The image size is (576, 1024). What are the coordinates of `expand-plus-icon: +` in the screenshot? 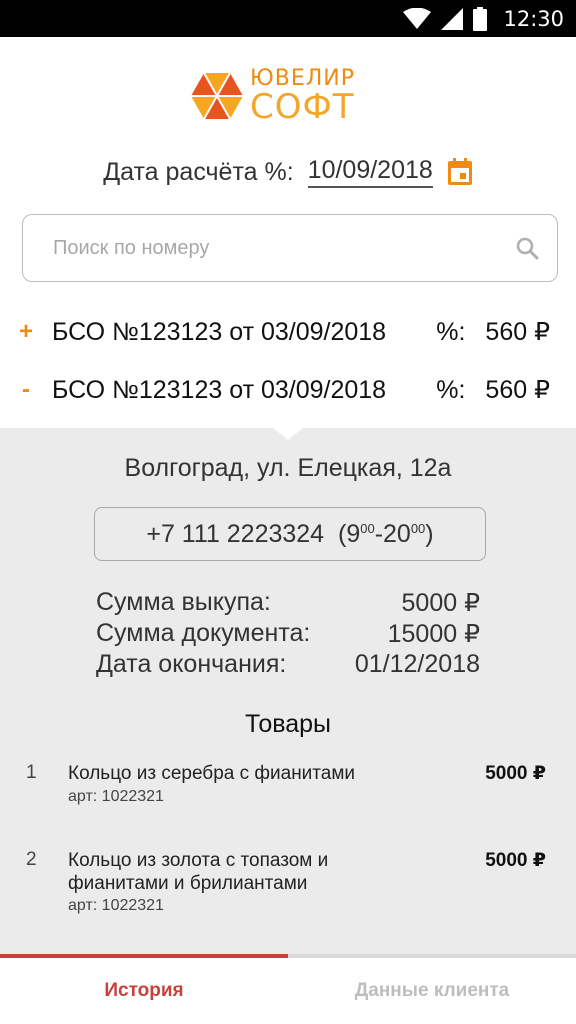 It's located at (26, 332).